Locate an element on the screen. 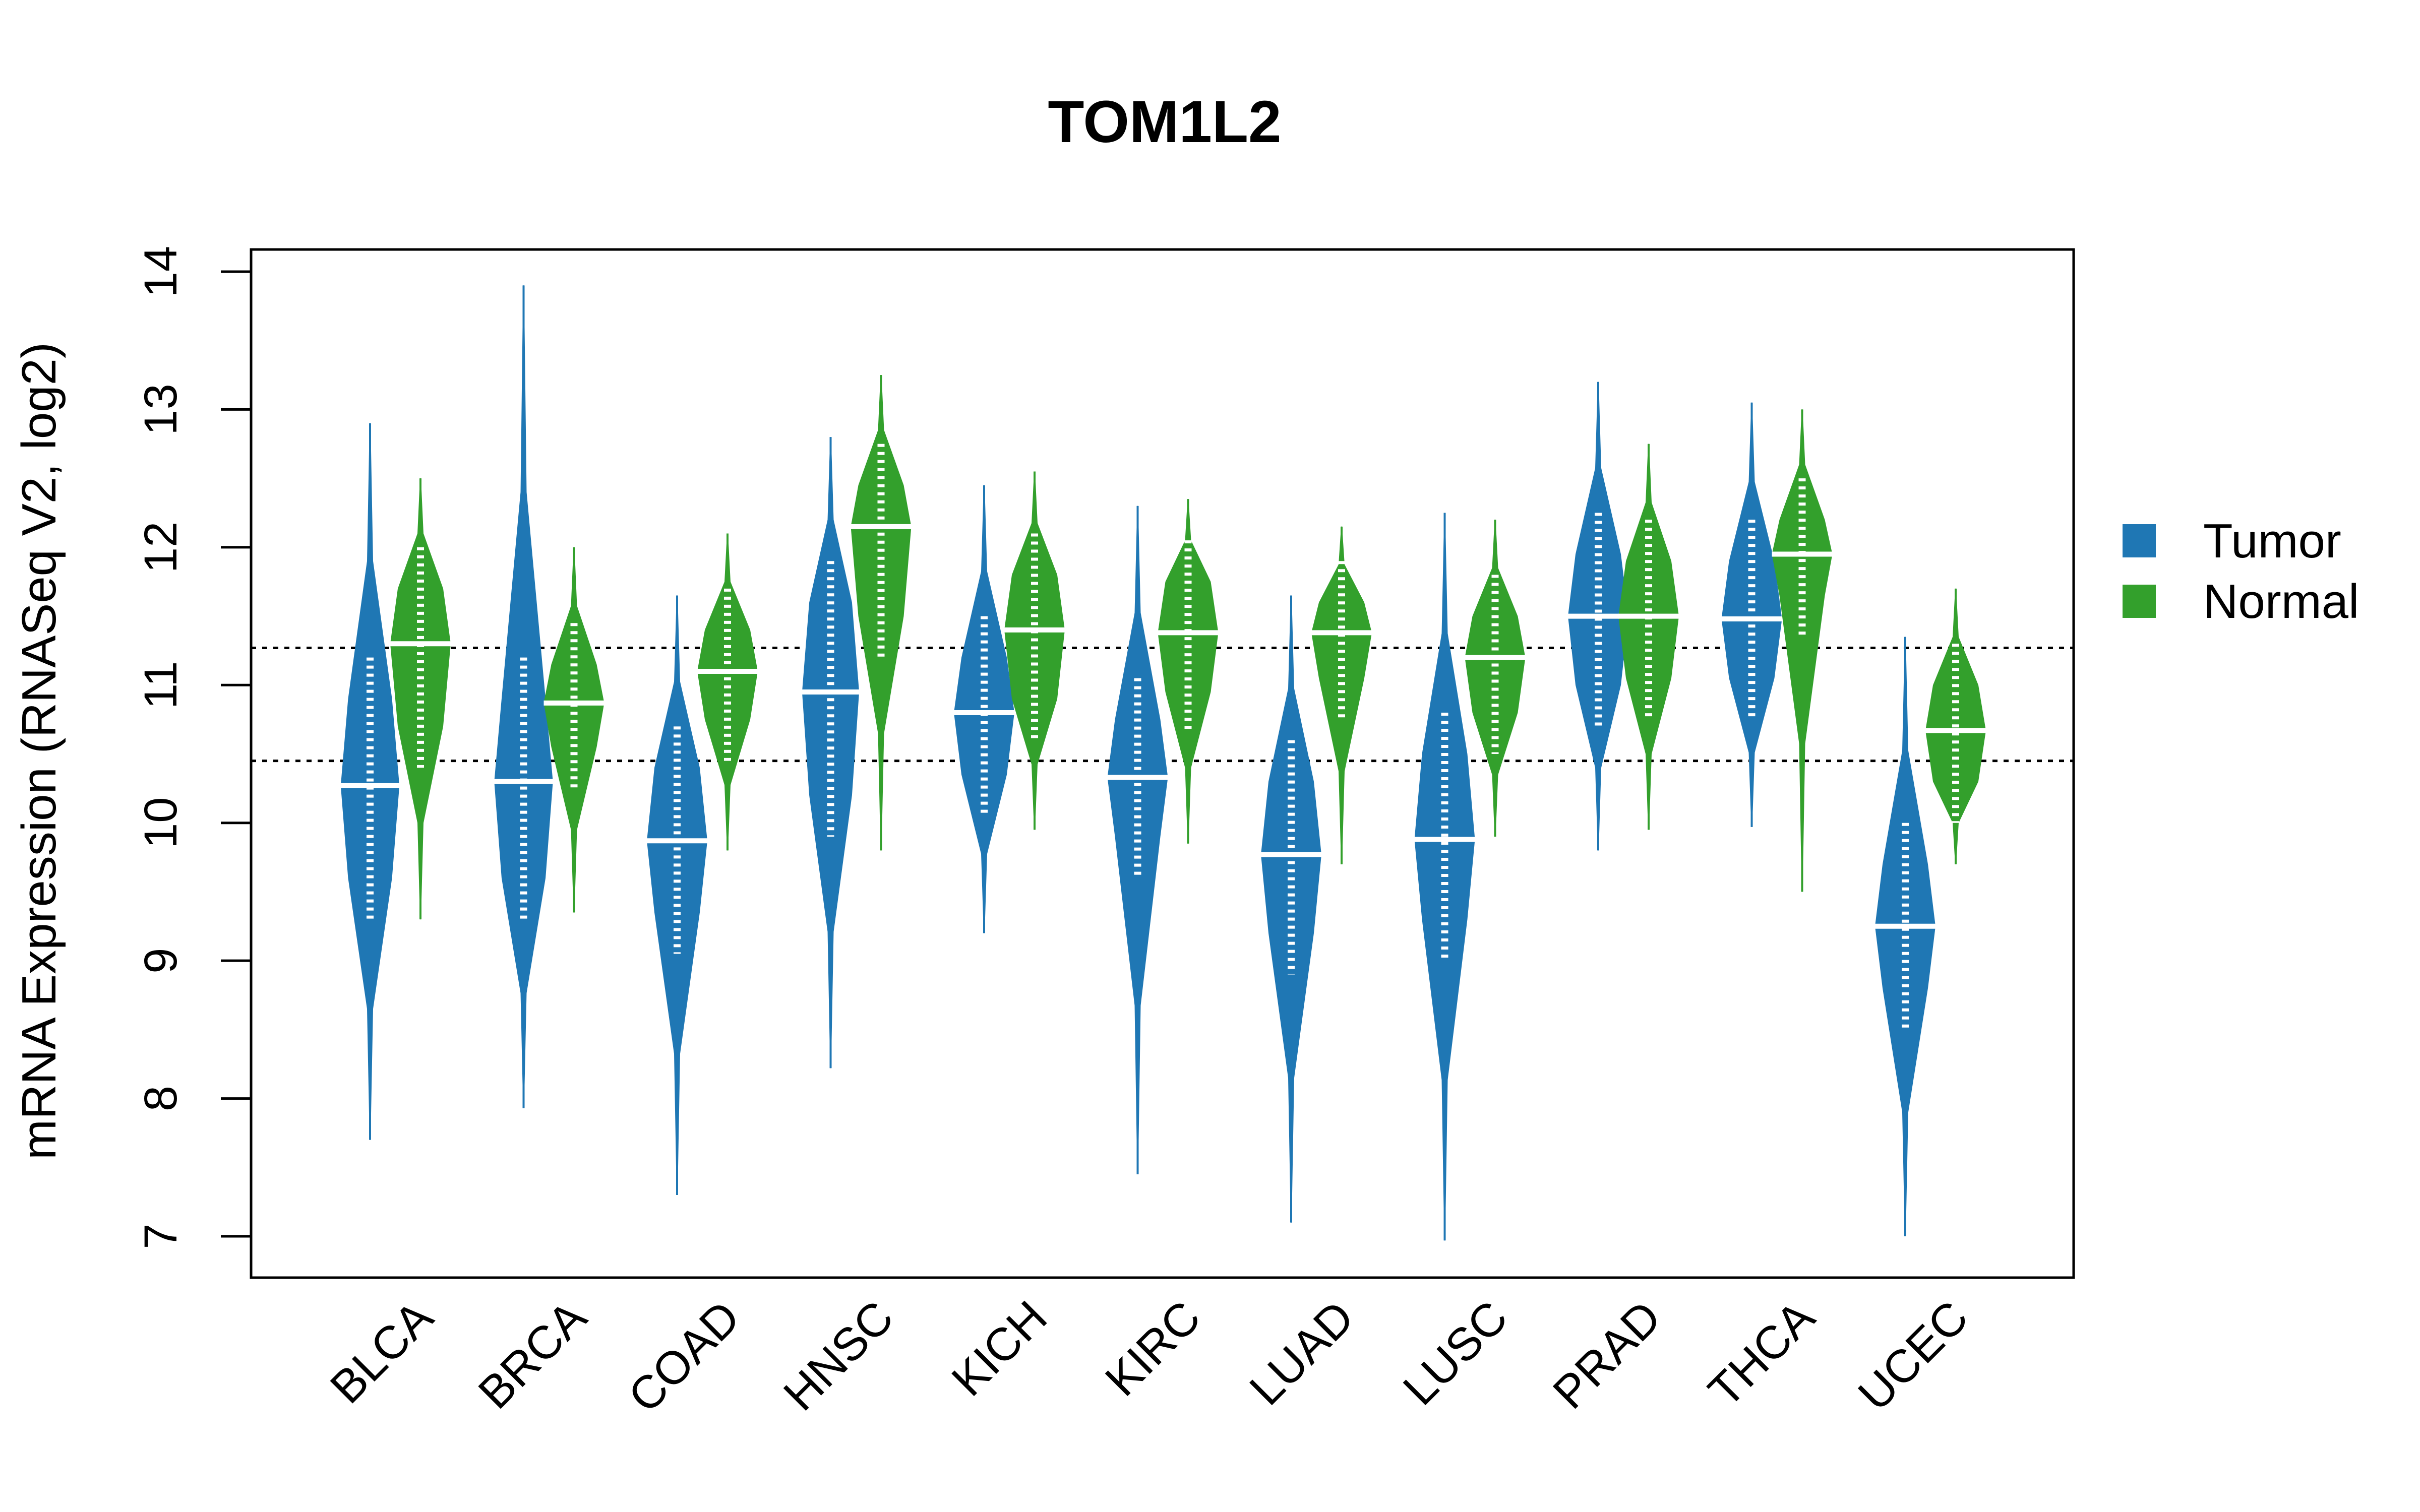  x-tick-label: KIRC is located at coordinates (1153, 1348).